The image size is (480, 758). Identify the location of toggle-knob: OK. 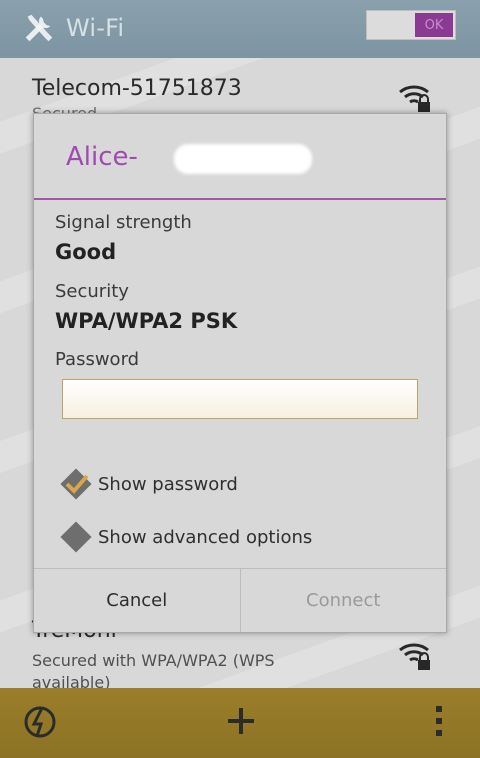
(434, 25).